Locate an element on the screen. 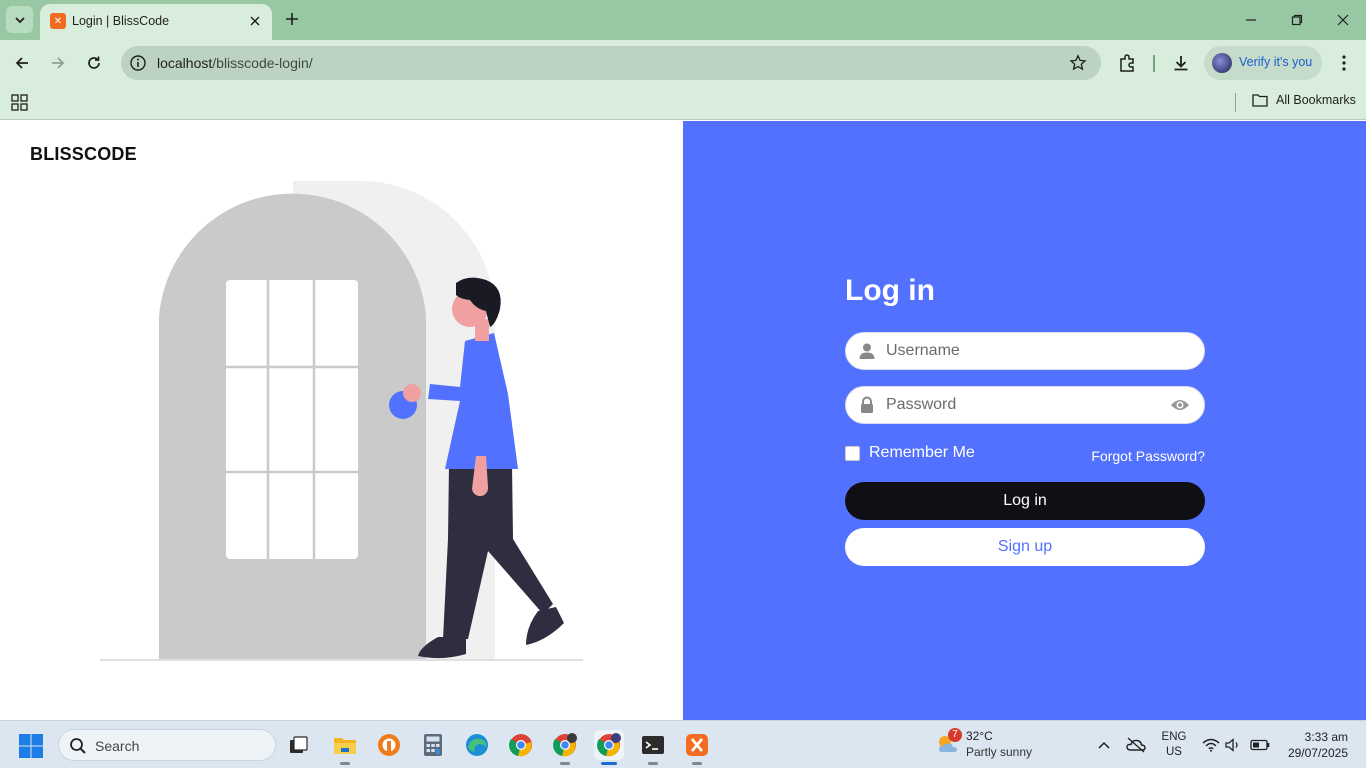  terminal-icon is located at coordinates (653, 747).